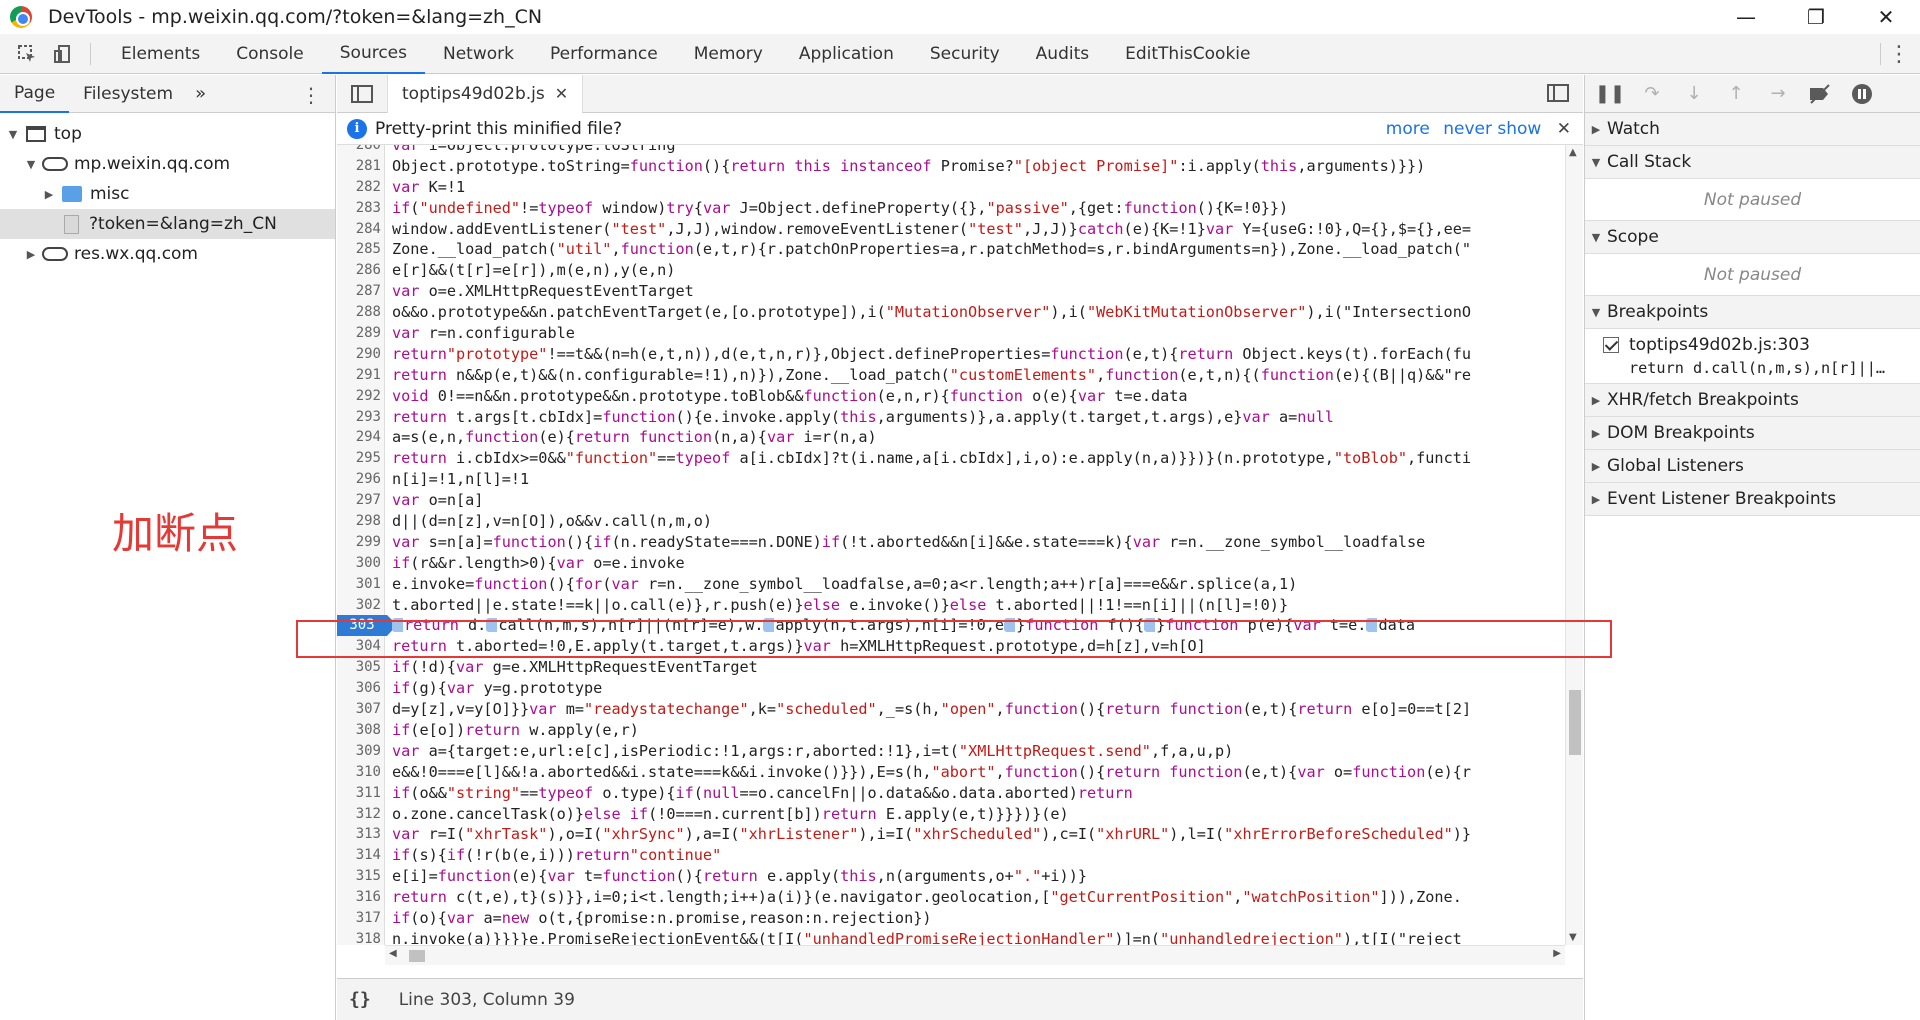 The height and width of the screenshot is (1020, 1920). I want to click on breakpoint-checkbox, so click(1611, 345).